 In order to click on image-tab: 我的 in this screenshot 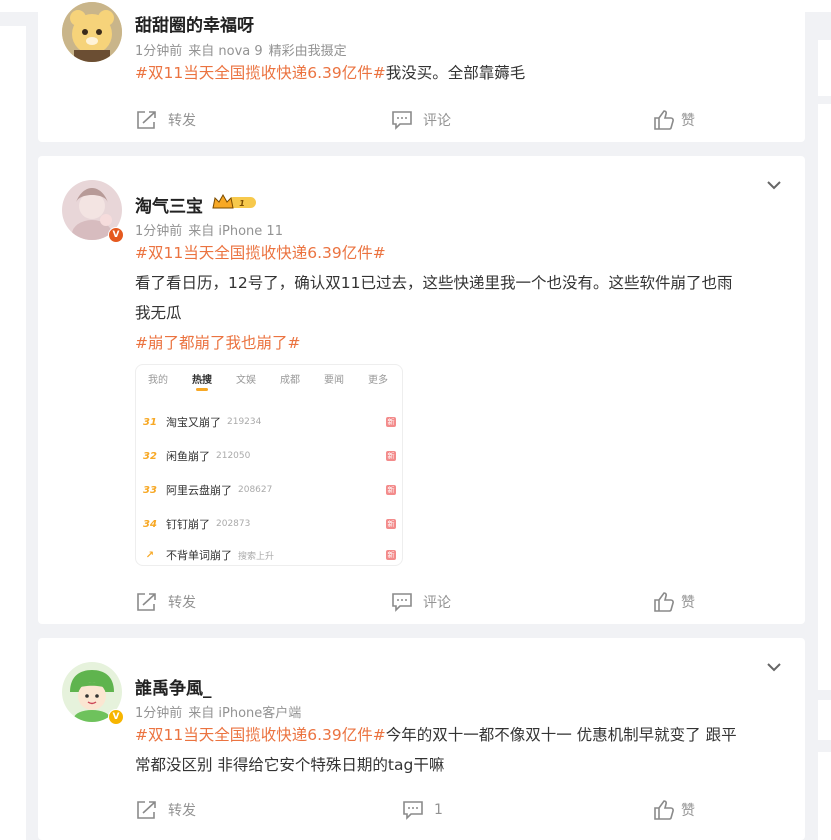, I will do `click(158, 380)`.